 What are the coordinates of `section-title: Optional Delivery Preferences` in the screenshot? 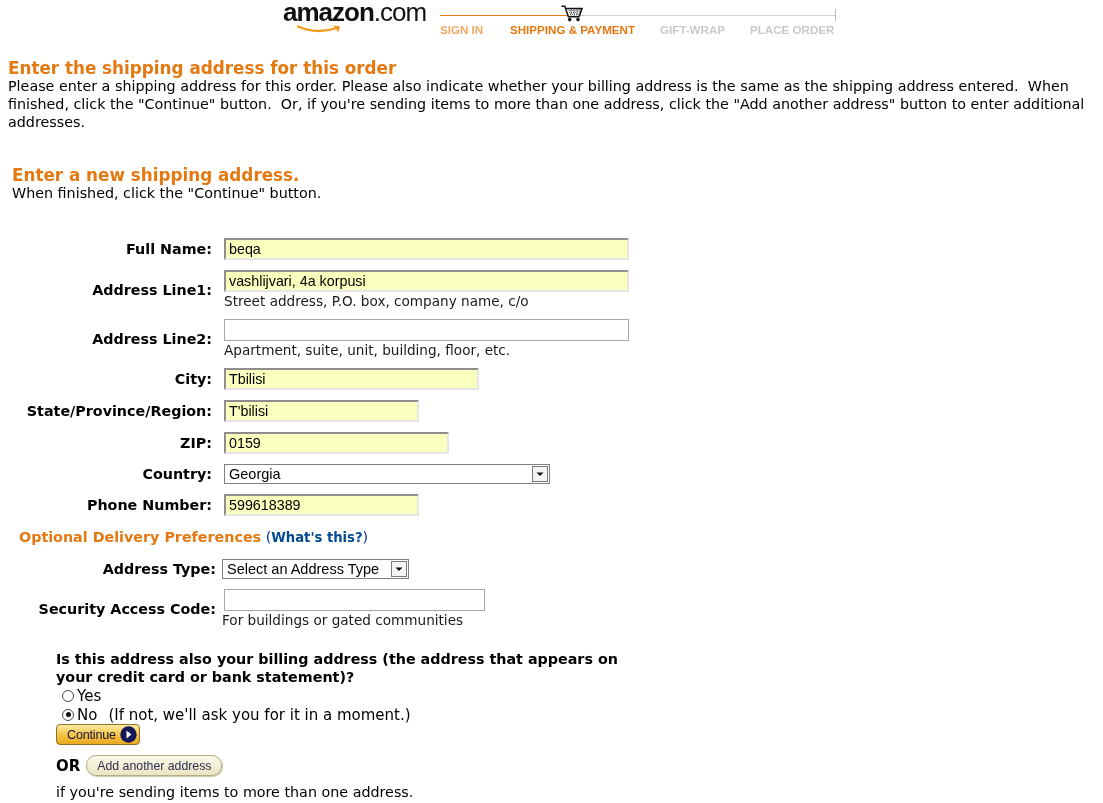 It's located at (140, 537).